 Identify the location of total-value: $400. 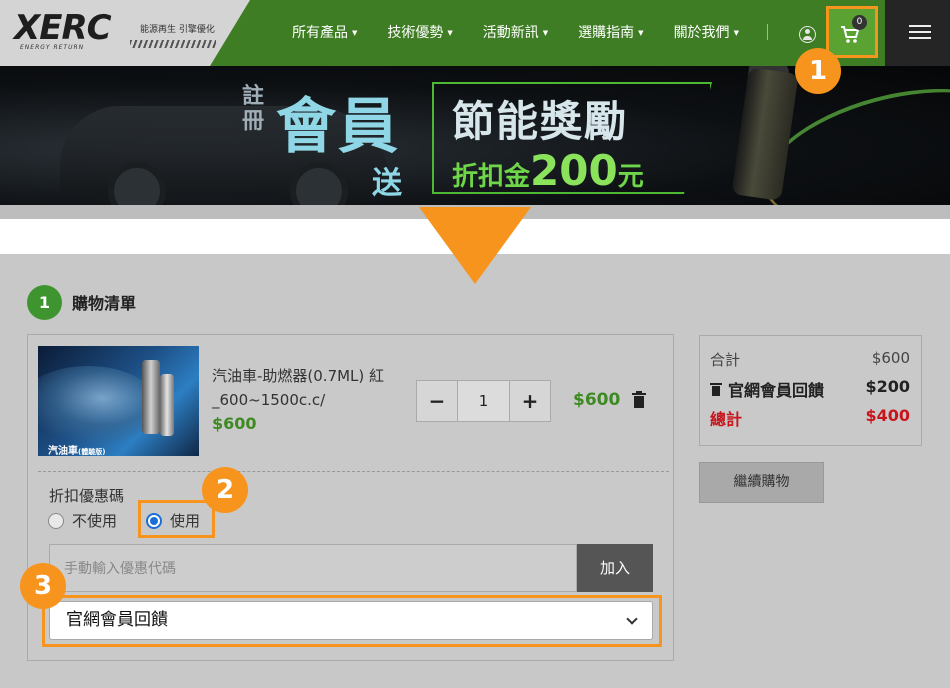
(887, 415).